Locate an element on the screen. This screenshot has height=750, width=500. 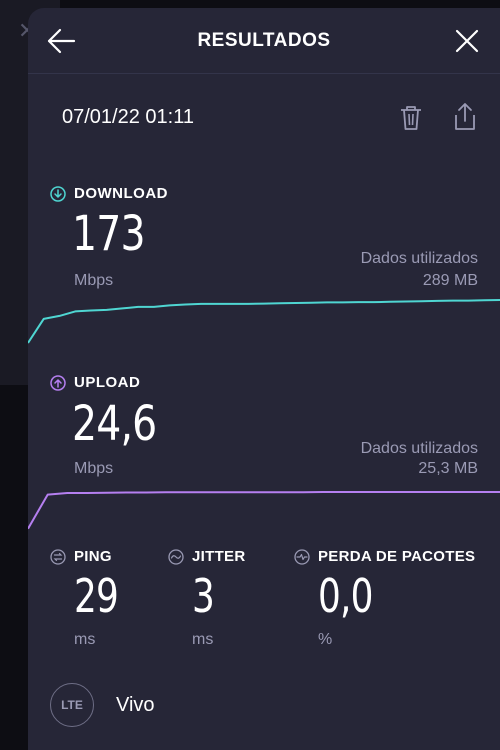
jitter-metric: JITTER 3 ms is located at coordinates (206, 598).